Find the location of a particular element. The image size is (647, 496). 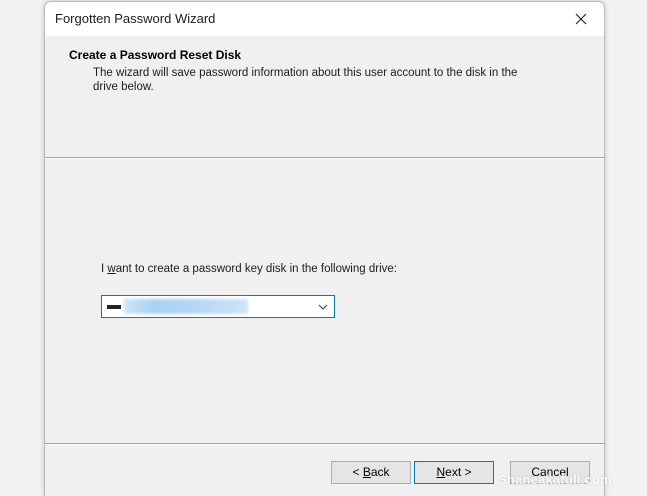

back-label-prefix: < is located at coordinates (357, 472).